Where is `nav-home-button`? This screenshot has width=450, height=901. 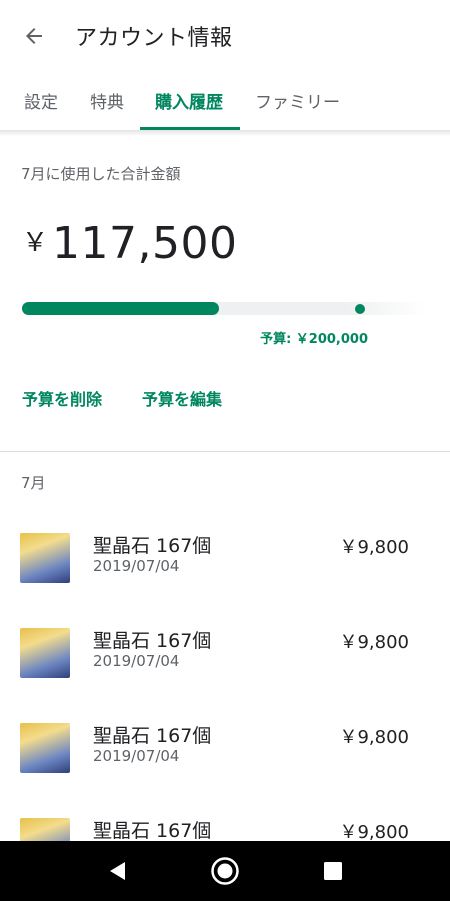 nav-home-button is located at coordinates (225, 871).